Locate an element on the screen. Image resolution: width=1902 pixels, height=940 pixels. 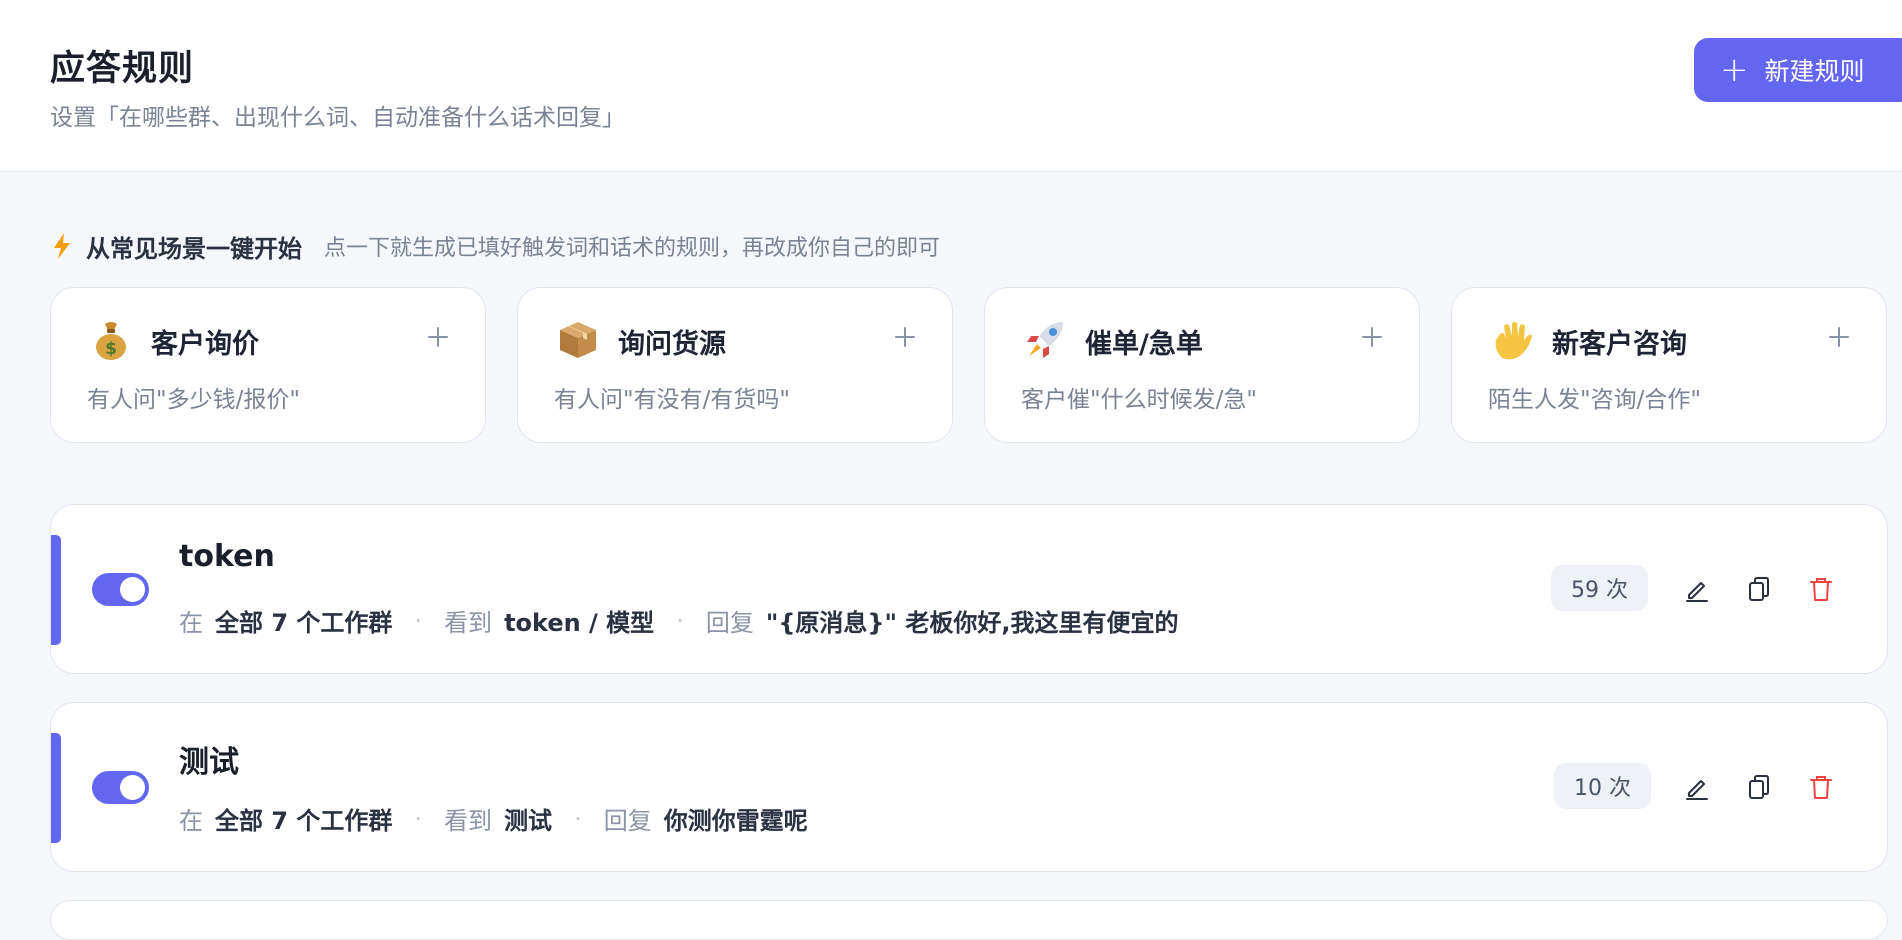
page-subtitle: 设置「在哪些群、出现什么词、自动准备什么话术回复」 is located at coordinates (337, 118).